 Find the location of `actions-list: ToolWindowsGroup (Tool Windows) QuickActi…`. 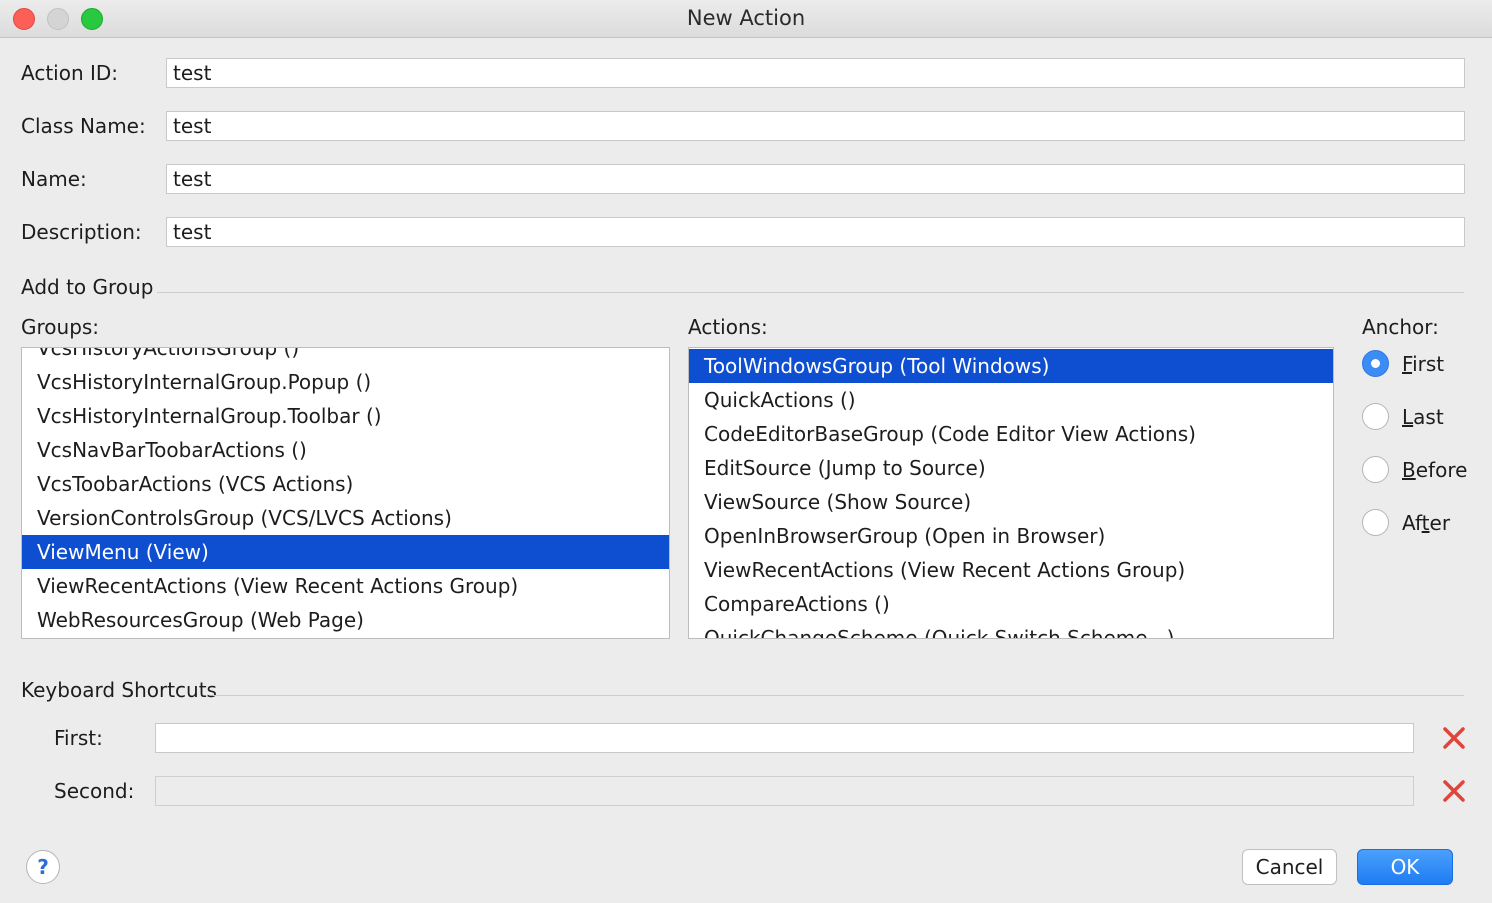

actions-list: ToolWindowsGroup (Tool Windows) QuickActi… is located at coordinates (1011, 493).